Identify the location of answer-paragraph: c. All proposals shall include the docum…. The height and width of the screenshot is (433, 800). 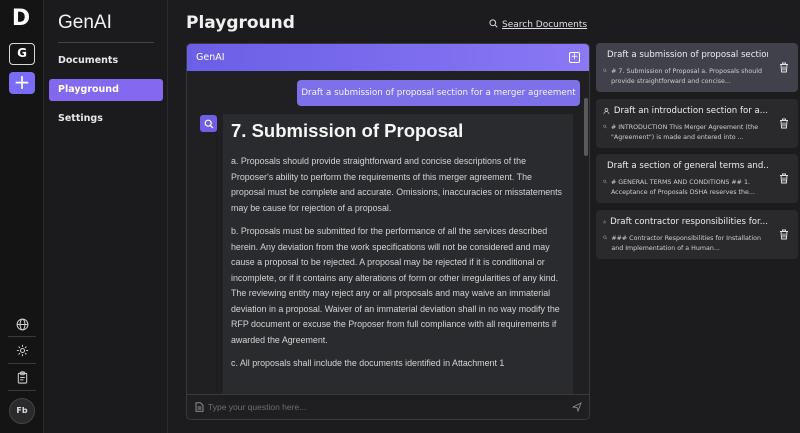
(368, 363).